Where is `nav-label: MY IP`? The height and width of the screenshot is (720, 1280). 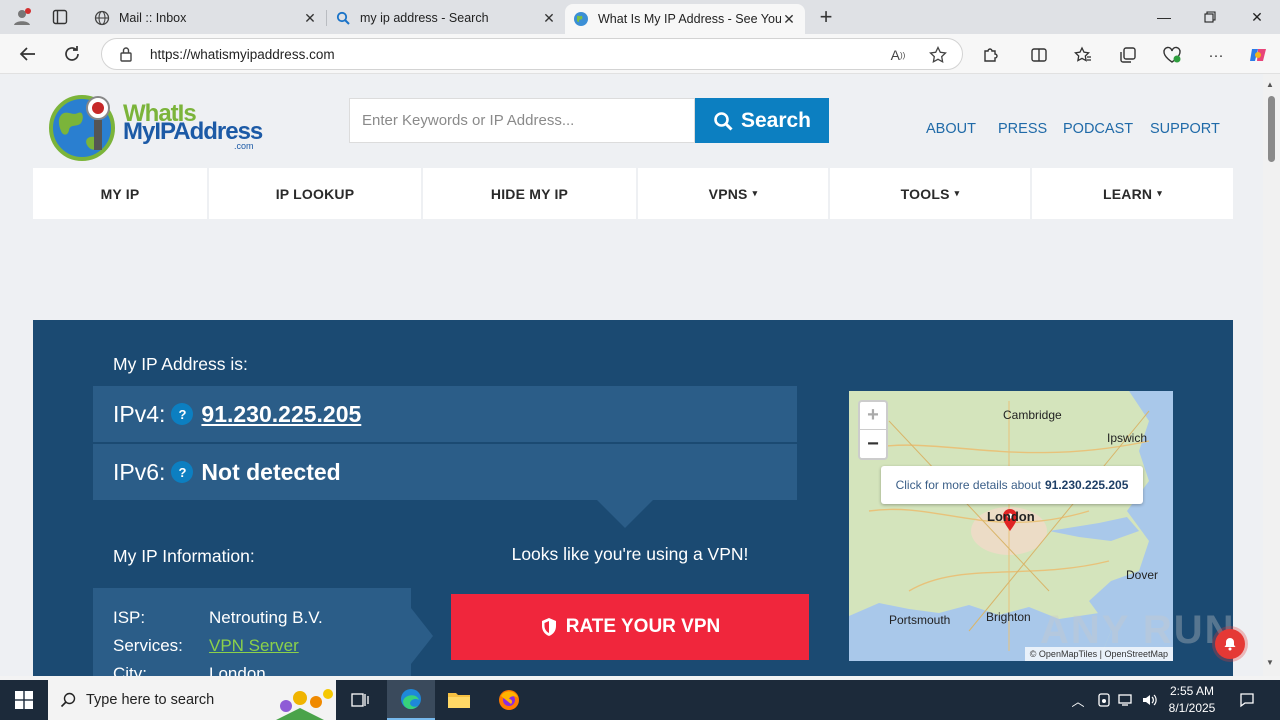
nav-label: MY IP is located at coordinates (120, 193).